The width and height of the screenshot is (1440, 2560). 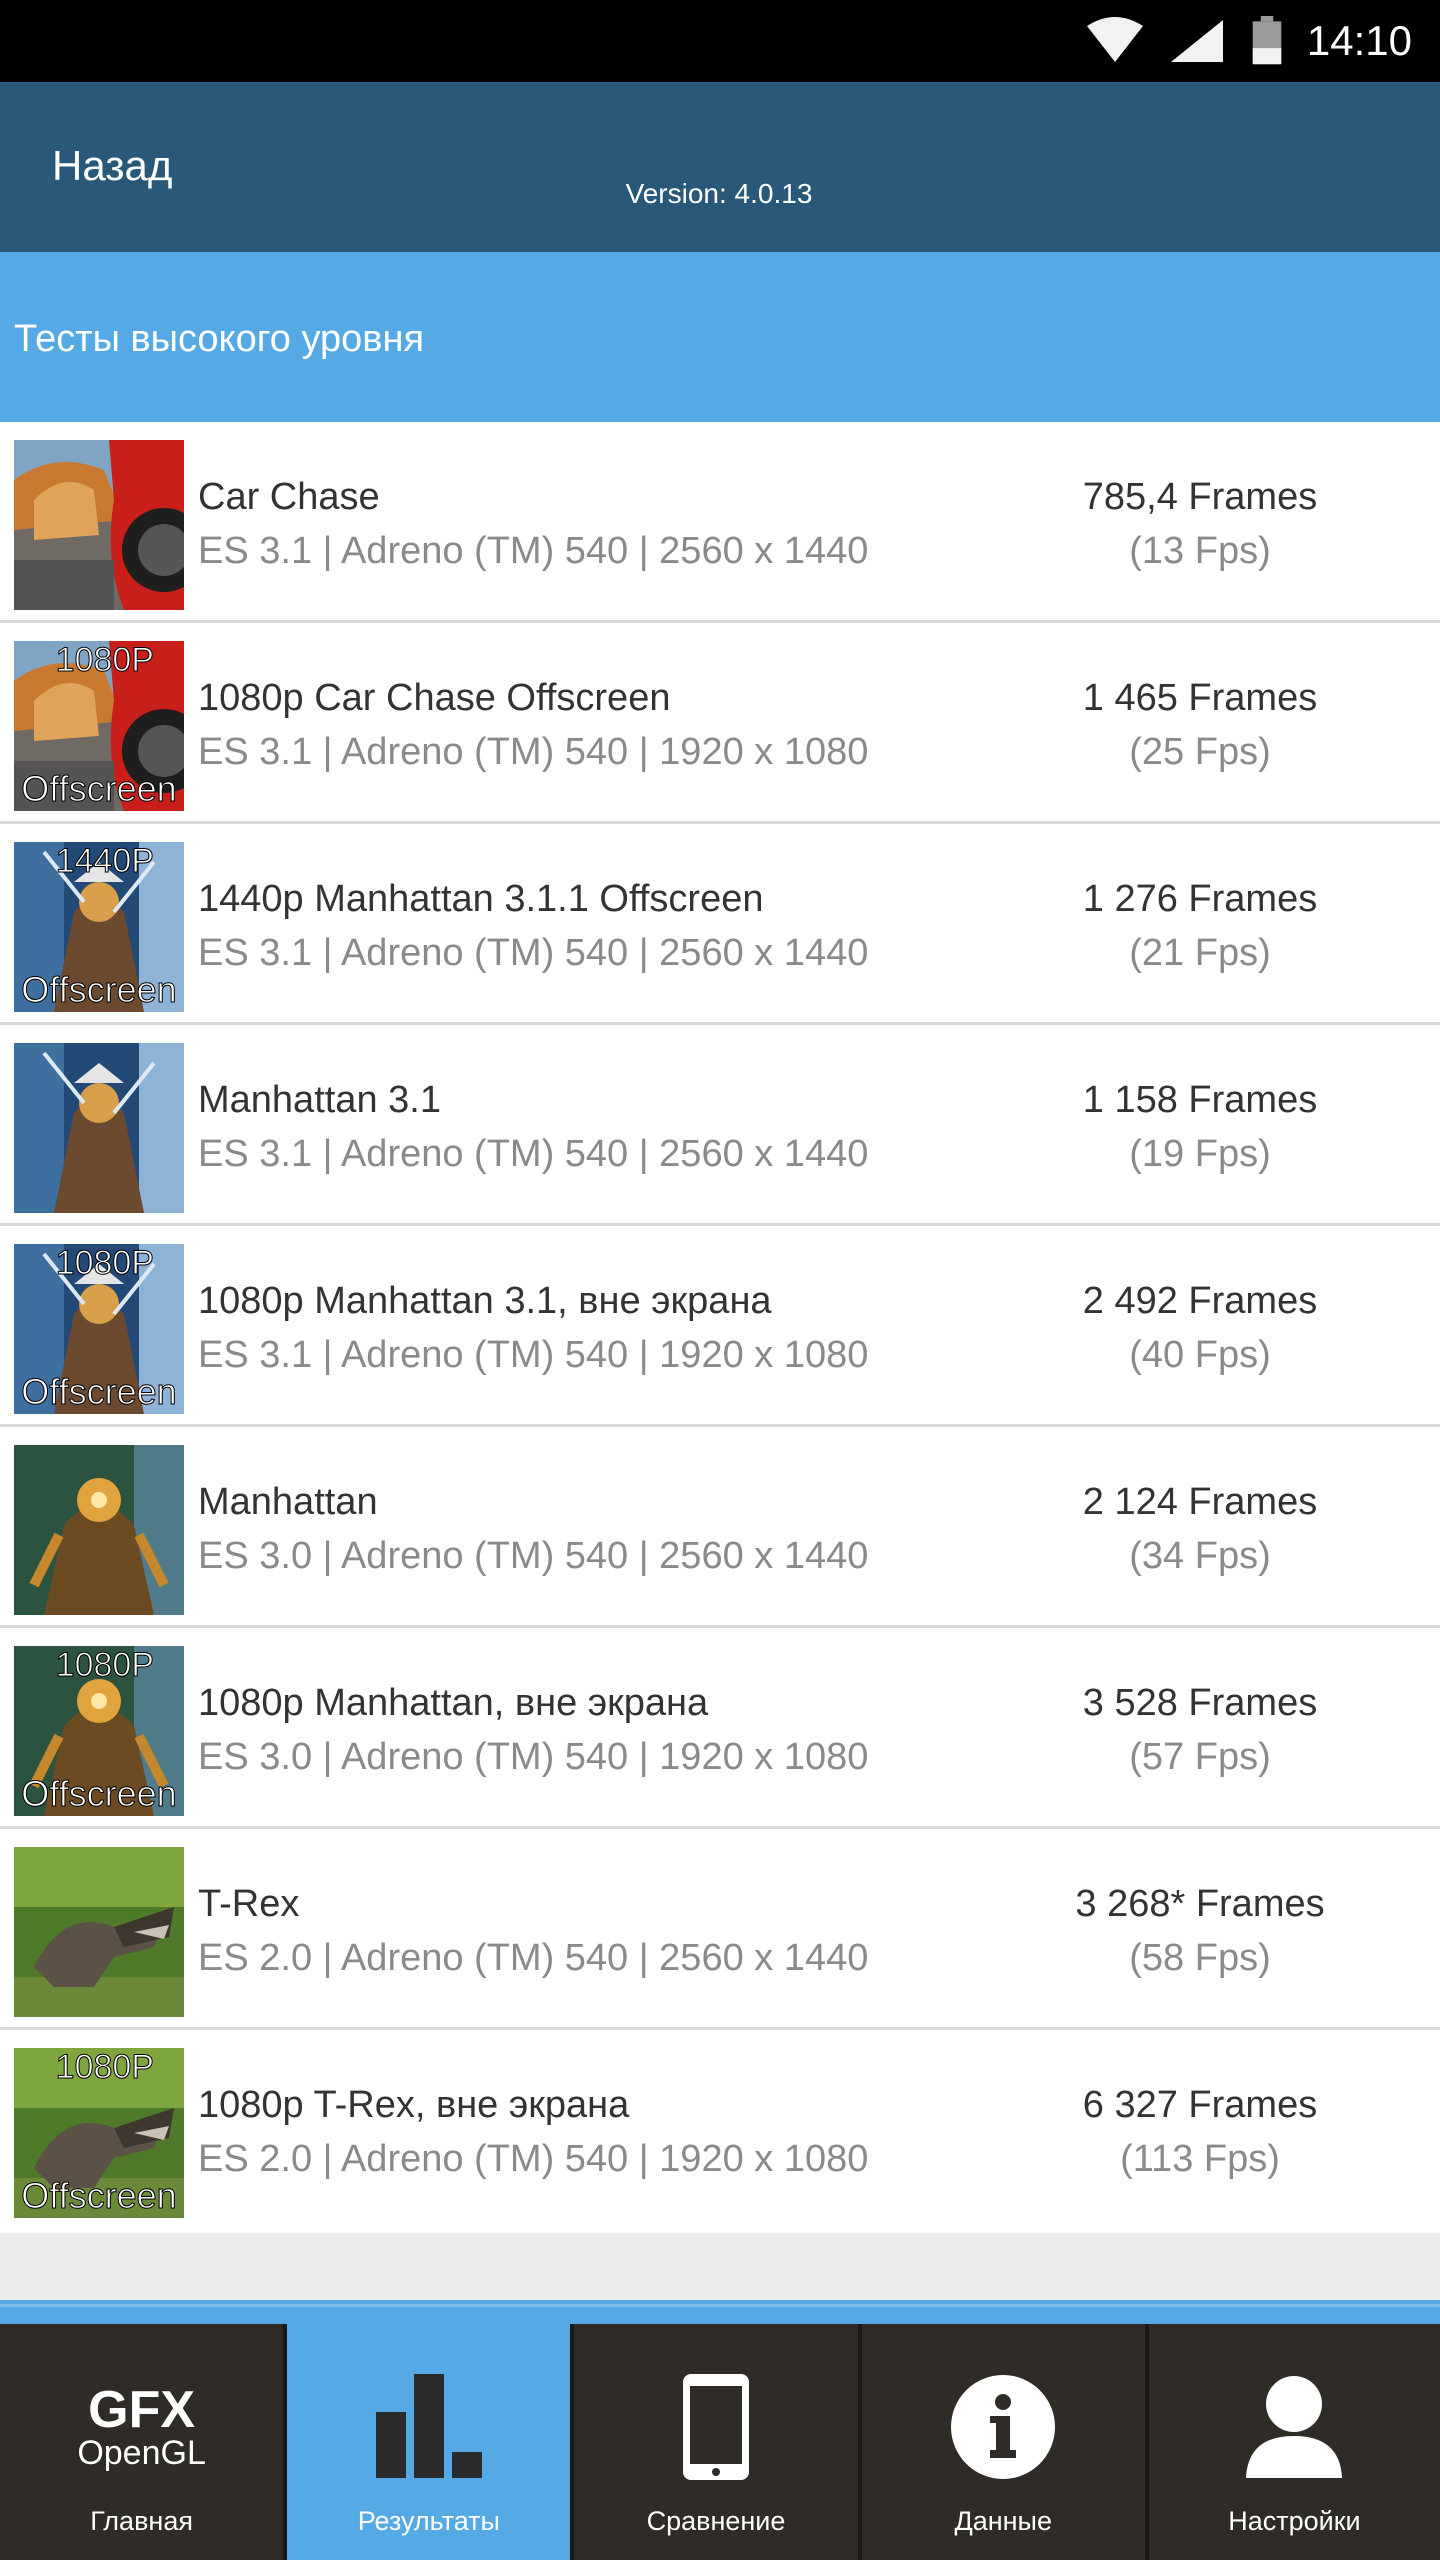 I want to click on status-bar: 14:10, so click(x=720, y=41).